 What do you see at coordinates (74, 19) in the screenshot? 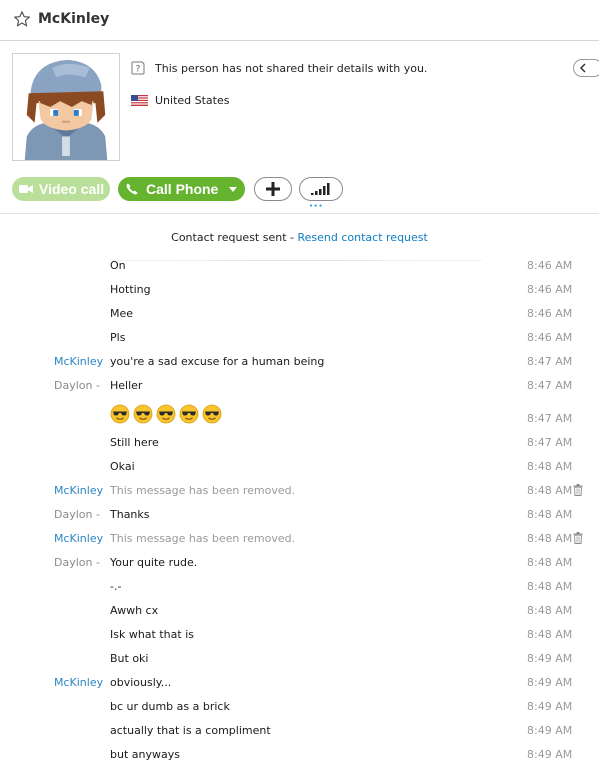
I see `contact-name: McKinley` at bounding box center [74, 19].